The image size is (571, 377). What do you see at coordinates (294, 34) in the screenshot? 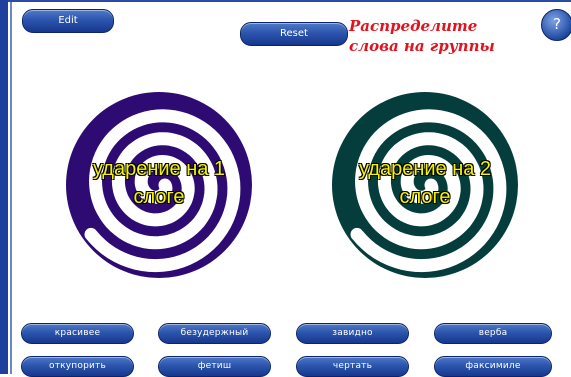
I see `reset-button: Reset` at bounding box center [294, 34].